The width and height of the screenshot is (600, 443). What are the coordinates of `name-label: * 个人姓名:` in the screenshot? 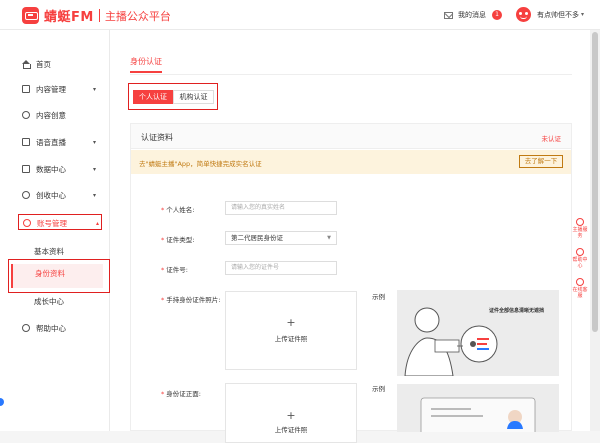 It's located at (178, 210).